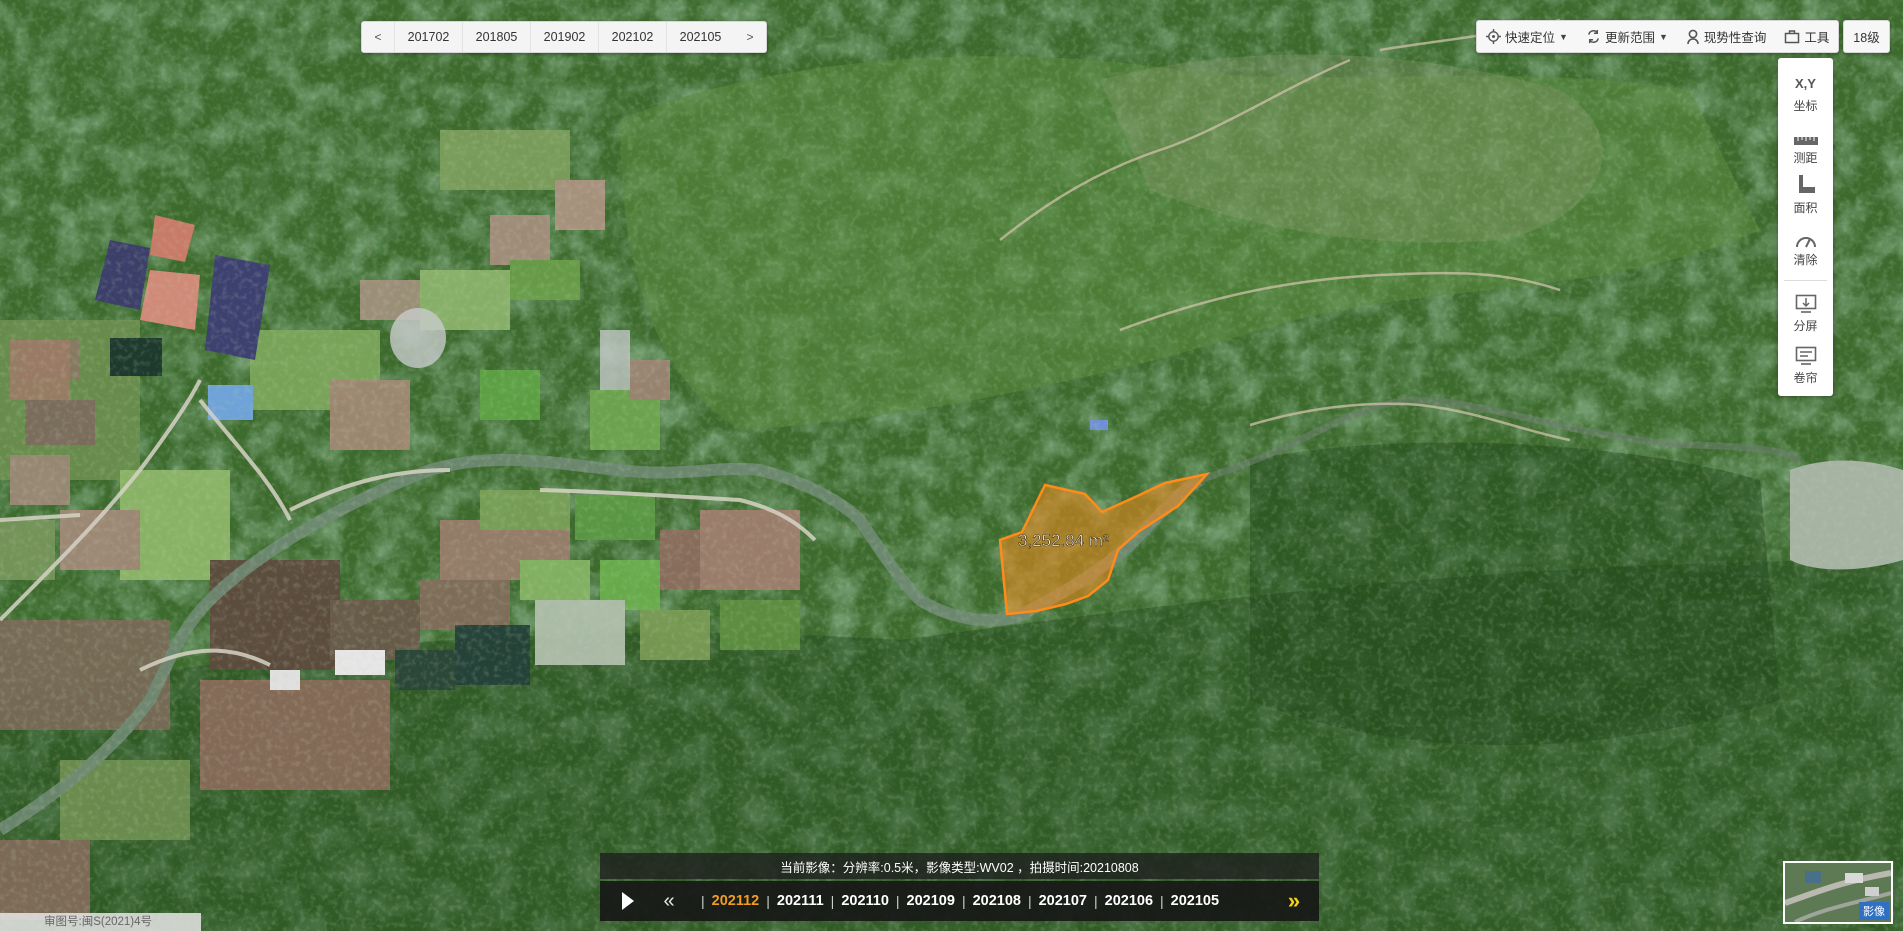 This screenshot has width=1903, height=931. I want to click on tools-button: 工具, so click(1806, 36).